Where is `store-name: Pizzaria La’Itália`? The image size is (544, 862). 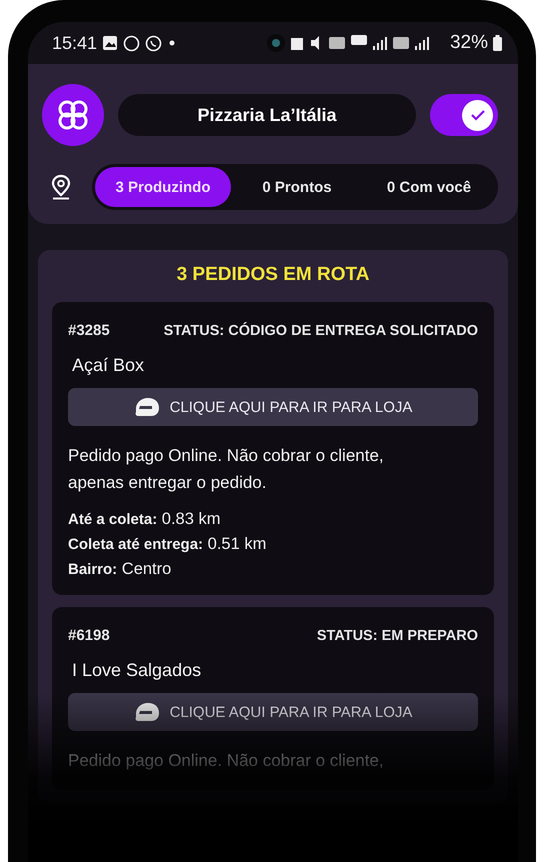 store-name: Pizzaria La’Itália is located at coordinates (267, 115).